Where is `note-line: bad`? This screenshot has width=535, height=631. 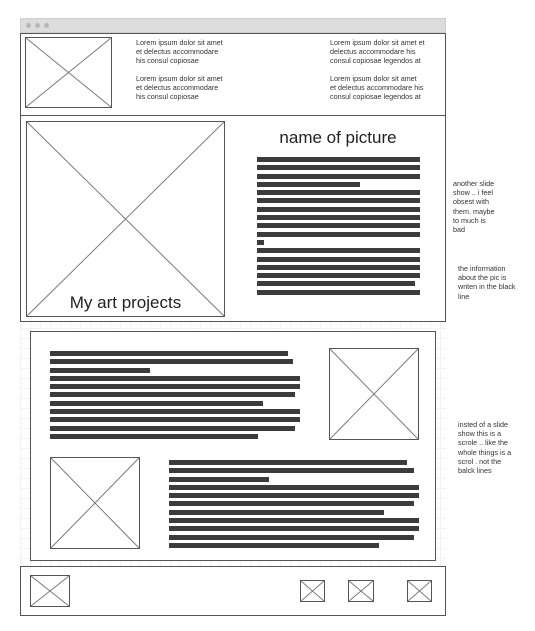 note-line: bad is located at coordinates (459, 230).